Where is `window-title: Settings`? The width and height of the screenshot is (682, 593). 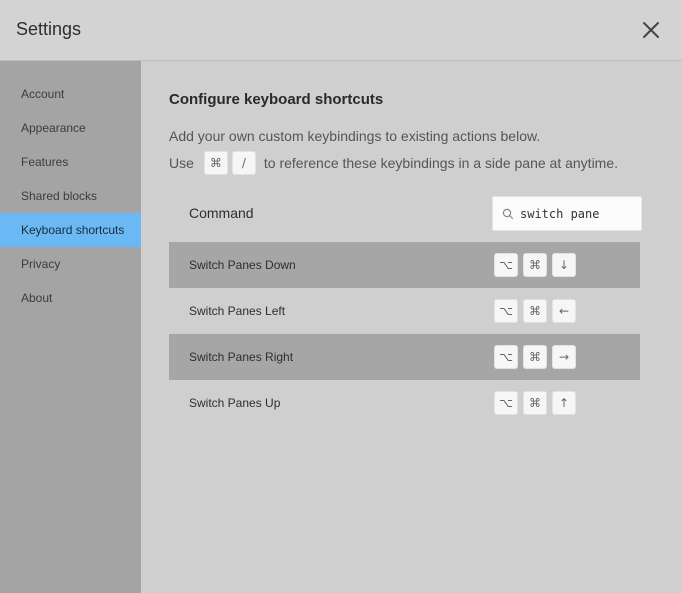
window-title: Settings is located at coordinates (49, 29).